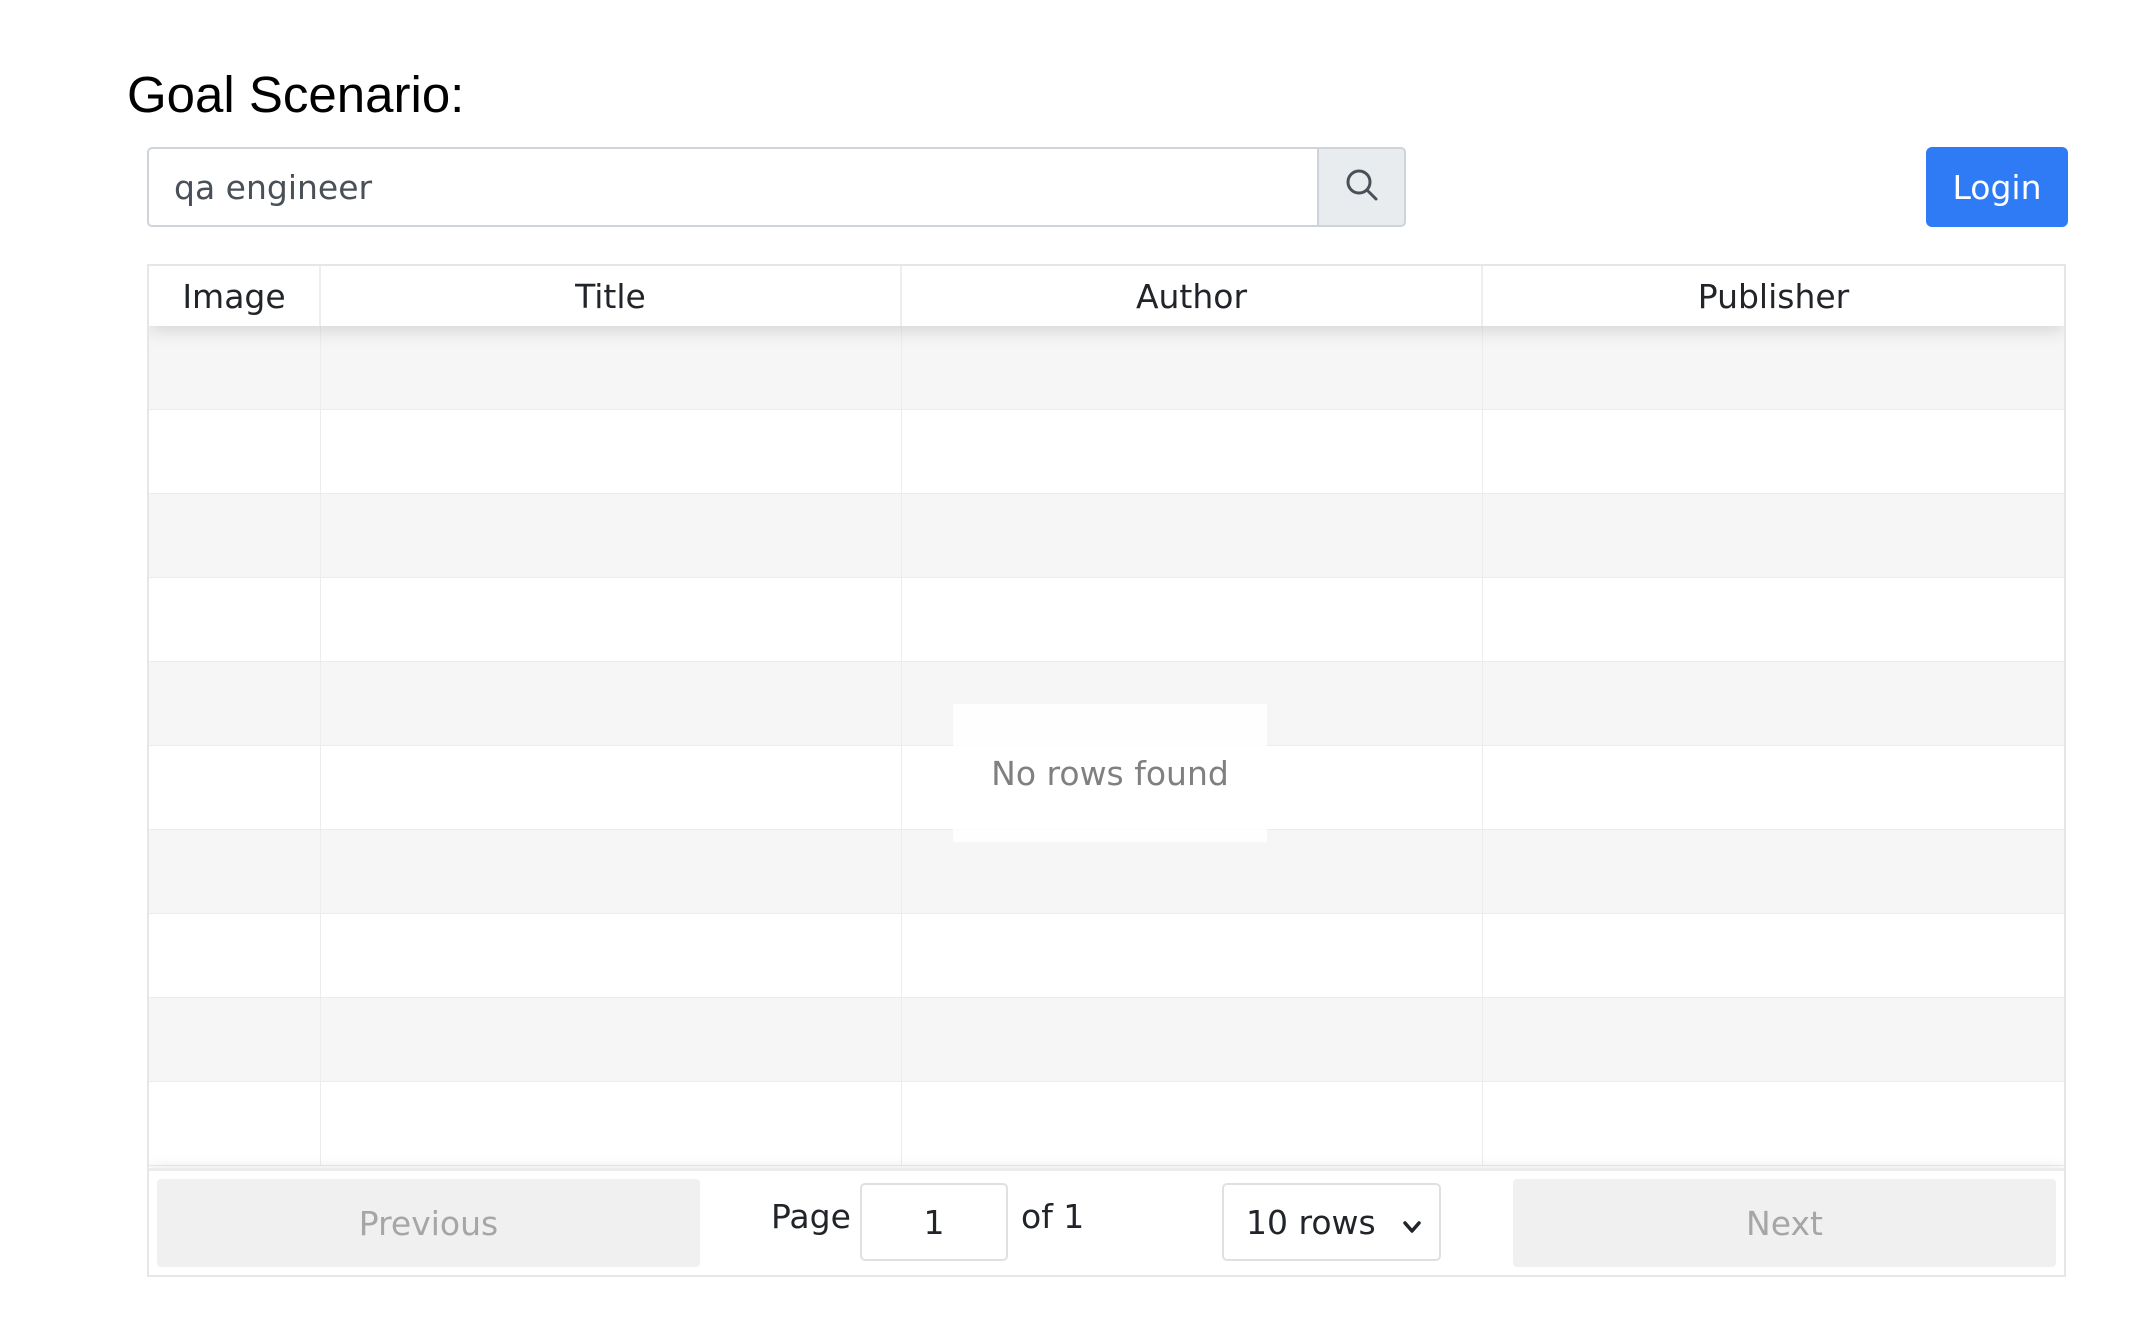 The height and width of the screenshot is (1342, 2132). Describe the element at coordinates (1997, 187) in the screenshot. I see `login-button: Login` at that location.